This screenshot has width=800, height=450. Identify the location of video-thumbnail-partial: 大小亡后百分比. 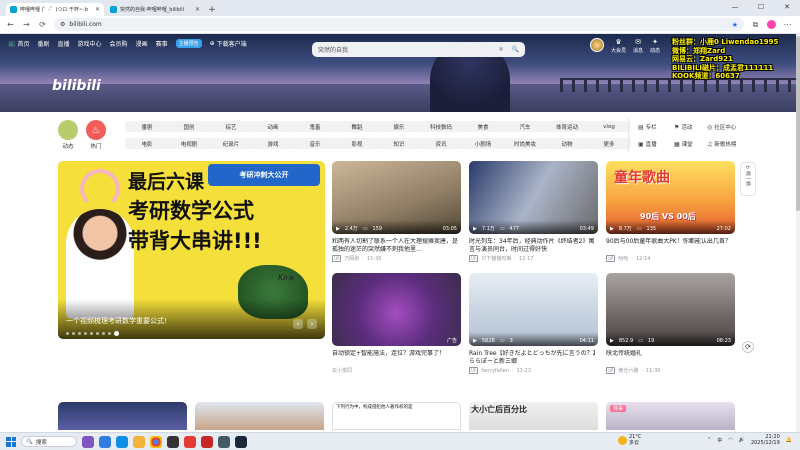
(533, 416).